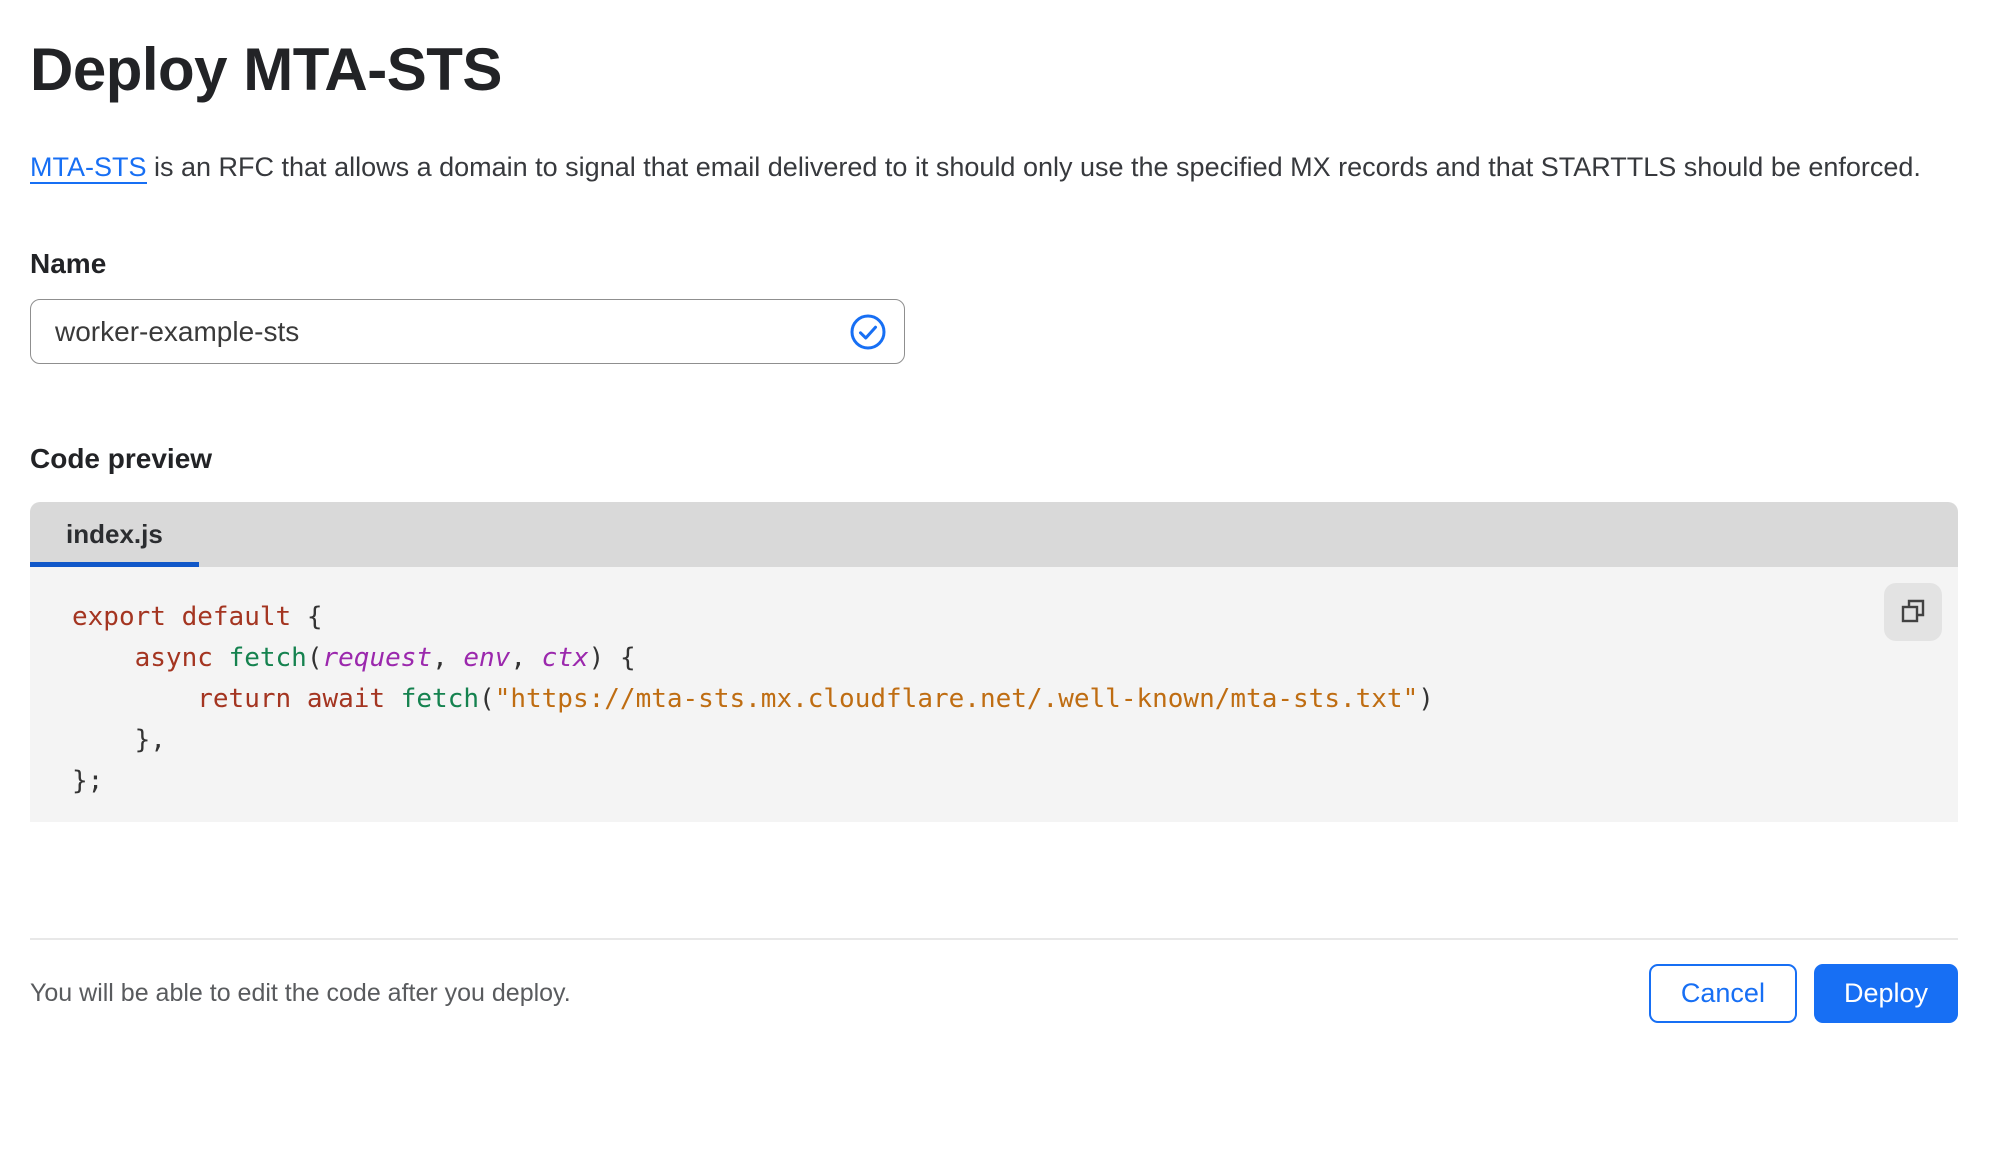 The width and height of the screenshot is (1999, 1172). I want to click on copy-icon, so click(1913, 612).